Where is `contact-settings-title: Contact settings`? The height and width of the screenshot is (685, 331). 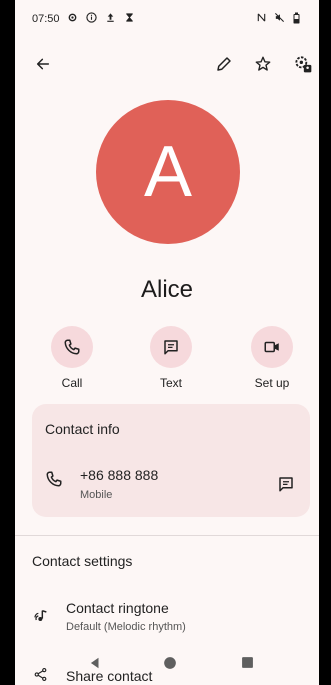 contact-settings-title: Contact settings is located at coordinates (82, 561).